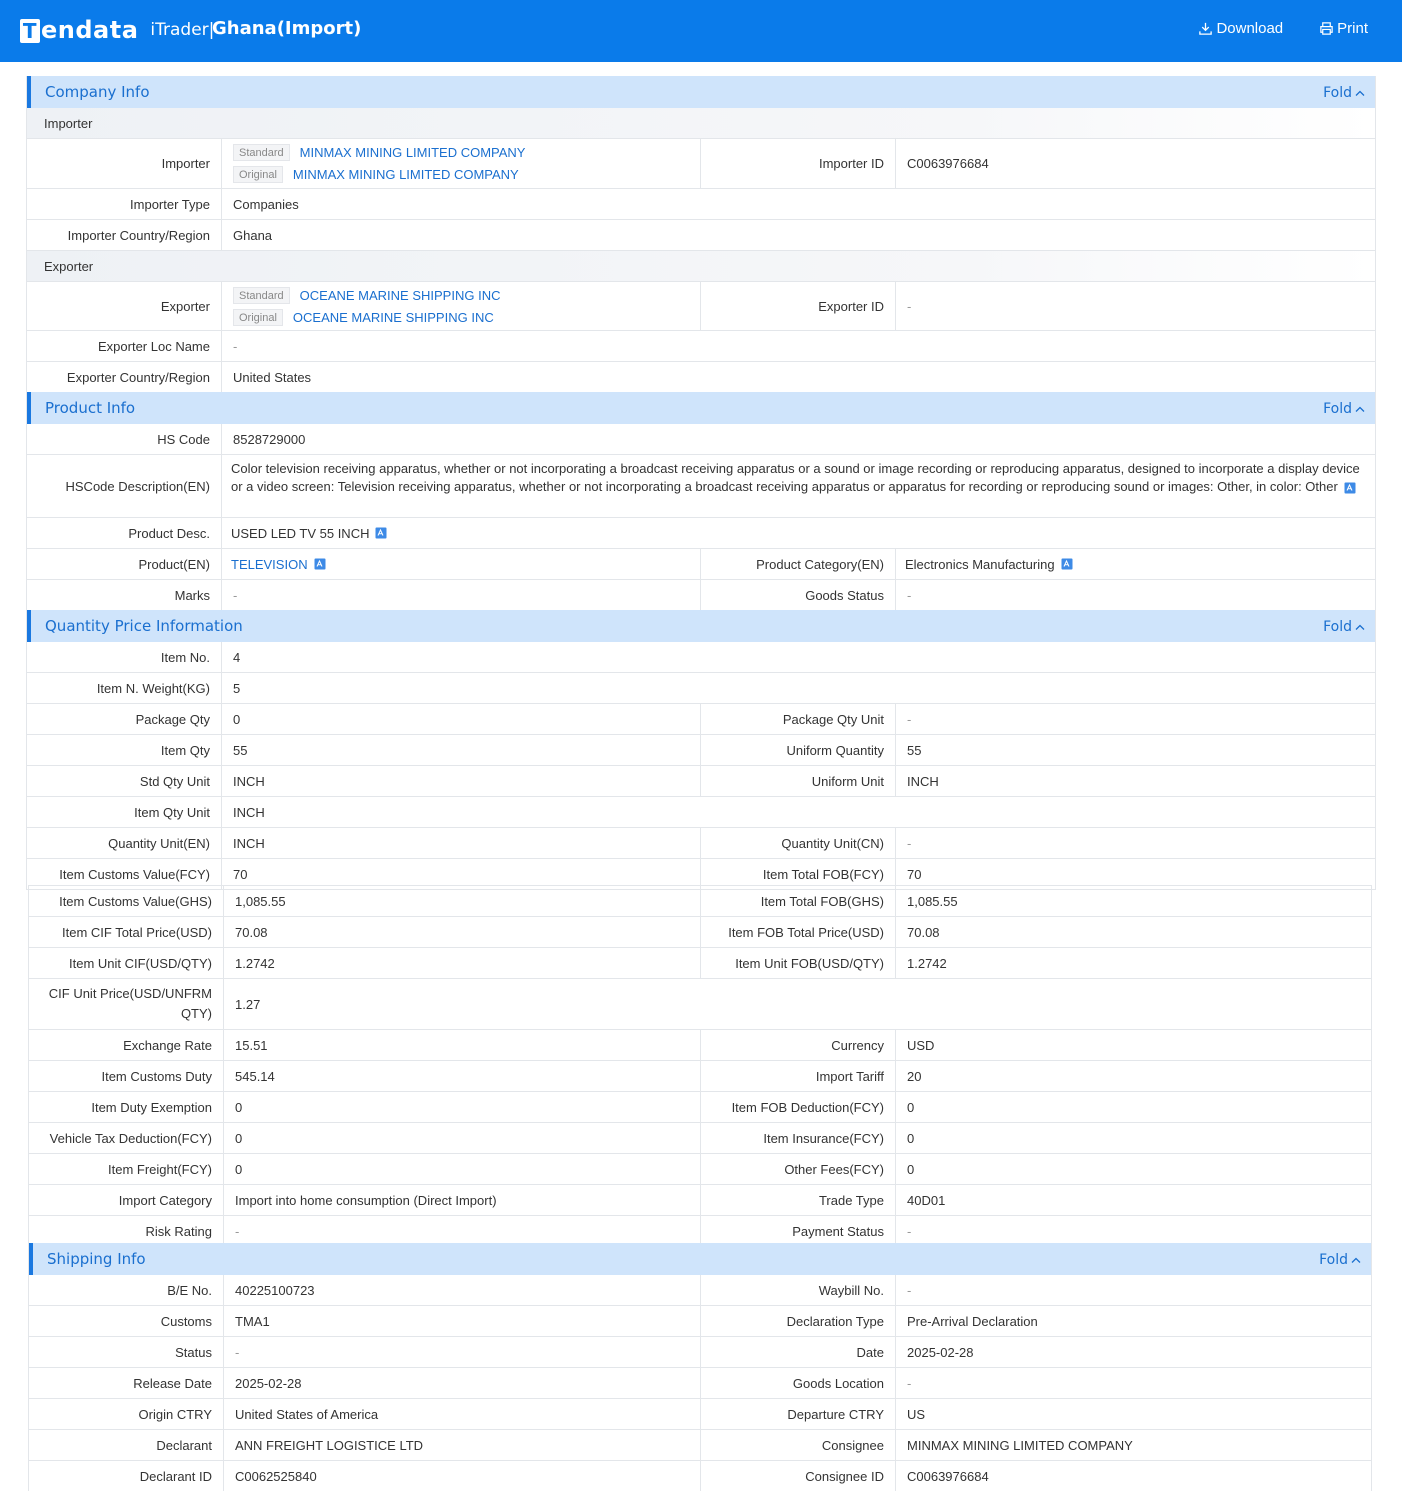  Describe the element at coordinates (126, 1138) in the screenshot. I see `field-label: Vehicle Tax Deduction(FCY)` at that location.